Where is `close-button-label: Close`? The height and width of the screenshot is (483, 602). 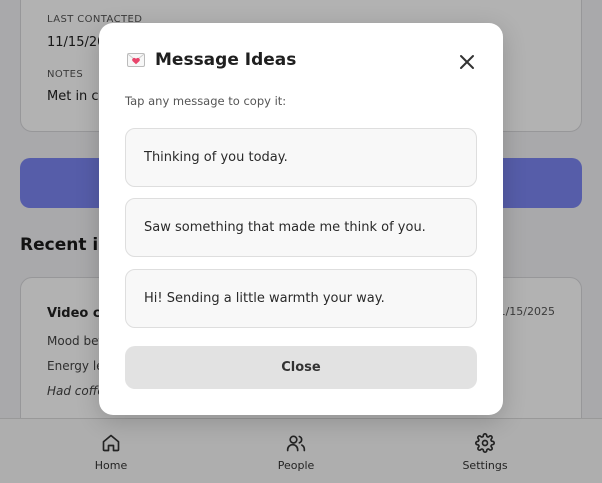 close-button-label: Close is located at coordinates (301, 367).